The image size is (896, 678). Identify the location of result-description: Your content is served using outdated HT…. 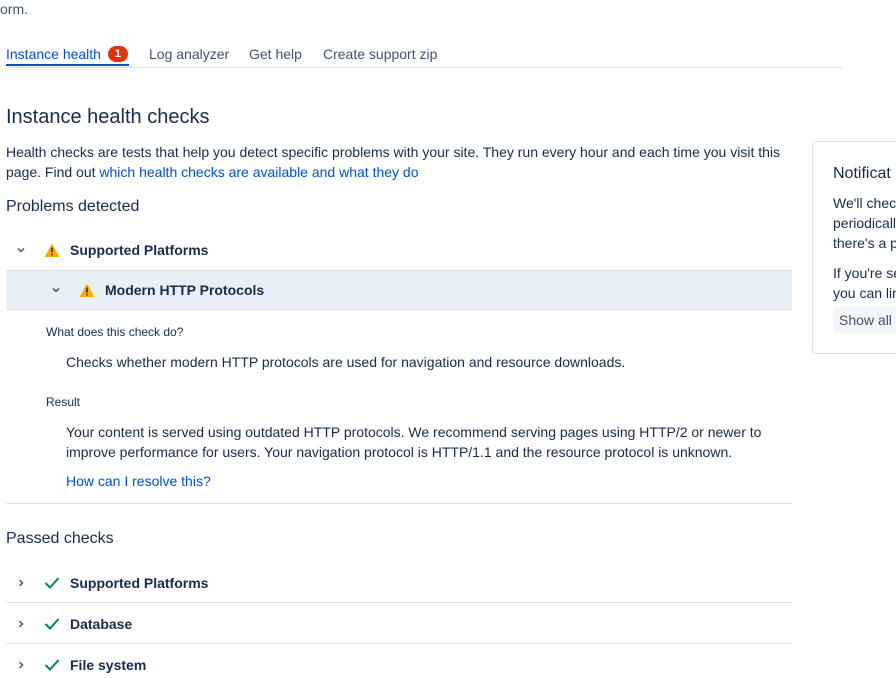
(414, 442).